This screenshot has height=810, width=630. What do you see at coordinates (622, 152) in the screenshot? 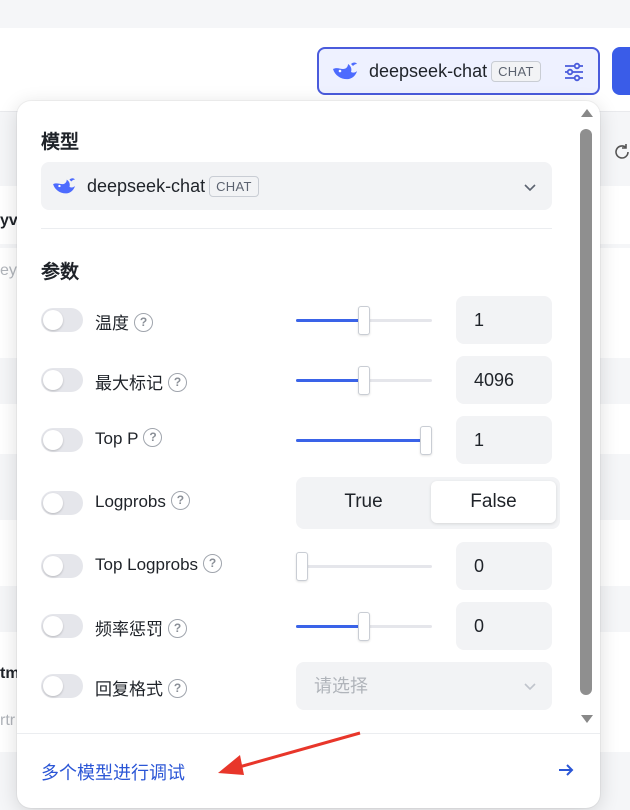
I see `refresh-icon` at bounding box center [622, 152].